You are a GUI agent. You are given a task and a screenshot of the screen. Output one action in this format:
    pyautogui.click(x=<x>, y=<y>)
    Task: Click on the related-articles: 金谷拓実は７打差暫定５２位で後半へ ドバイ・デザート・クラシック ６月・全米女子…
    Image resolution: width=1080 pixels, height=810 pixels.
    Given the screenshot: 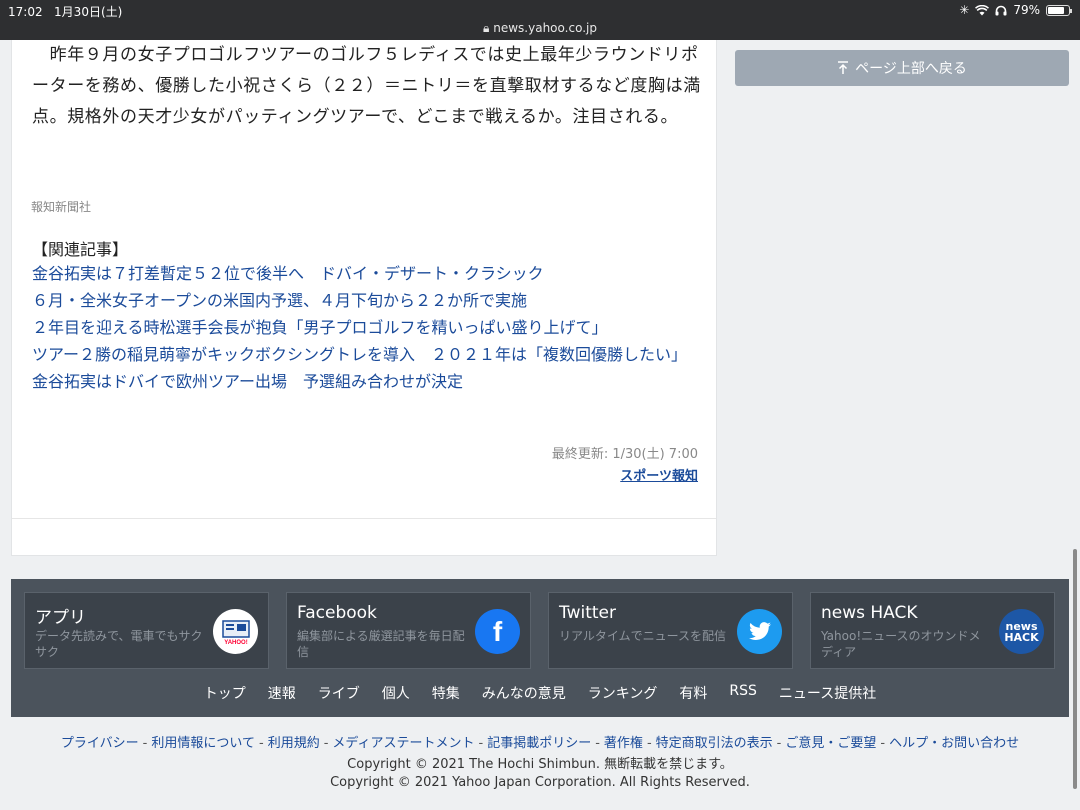 What is the action you would take?
    pyautogui.click(x=367, y=327)
    